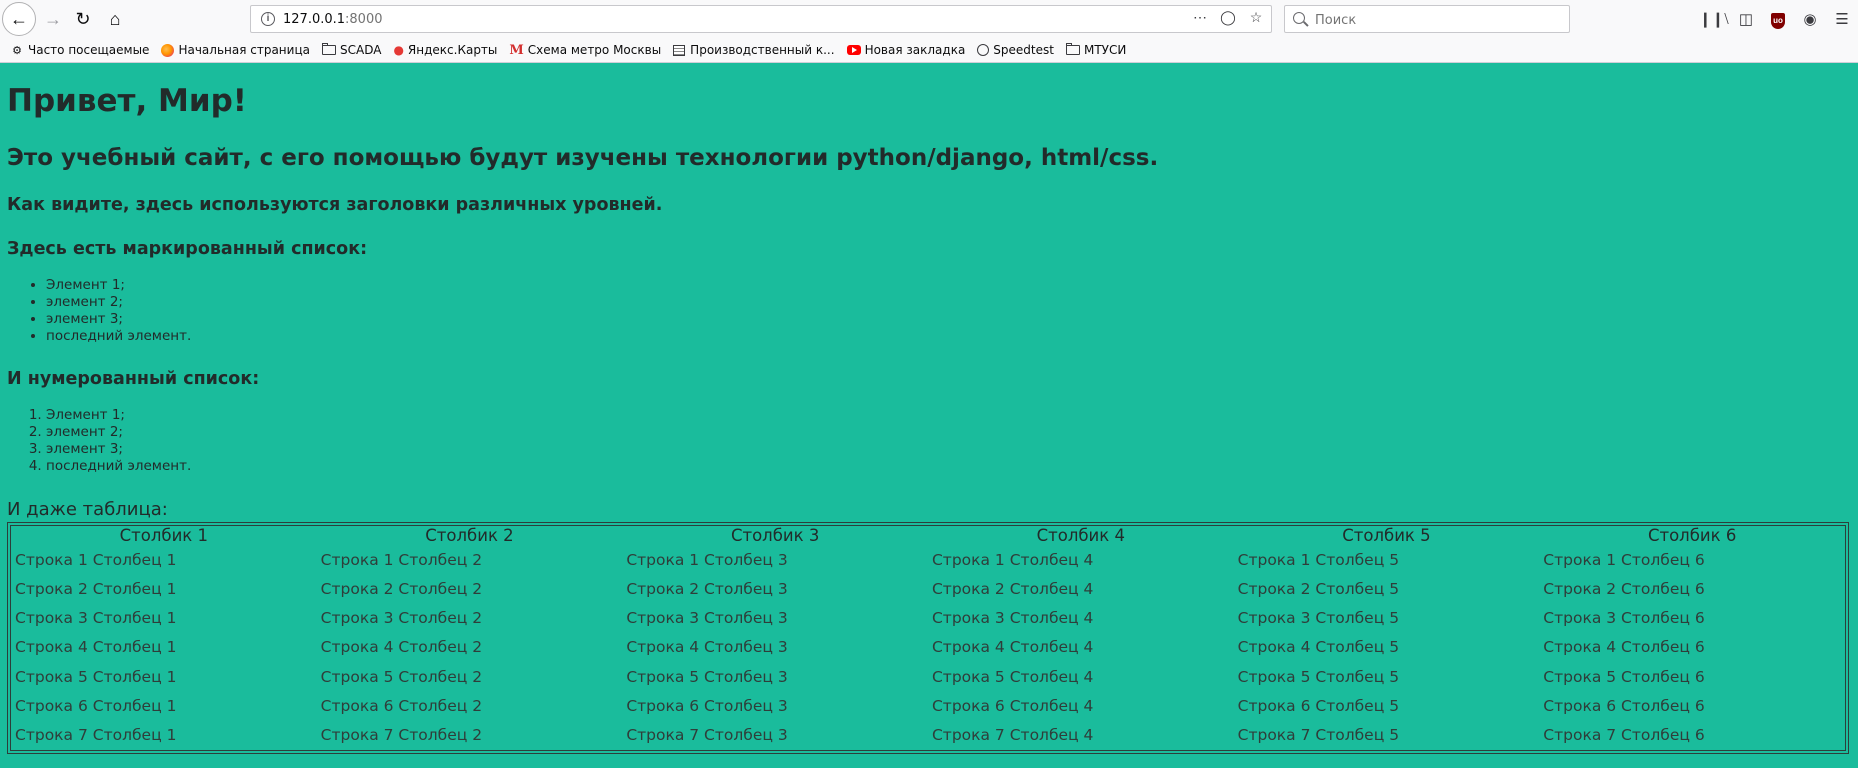 This screenshot has width=1858, height=768. Describe the element at coordinates (314, 19) in the screenshot. I see `url-host: 127.0.0.1` at that location.